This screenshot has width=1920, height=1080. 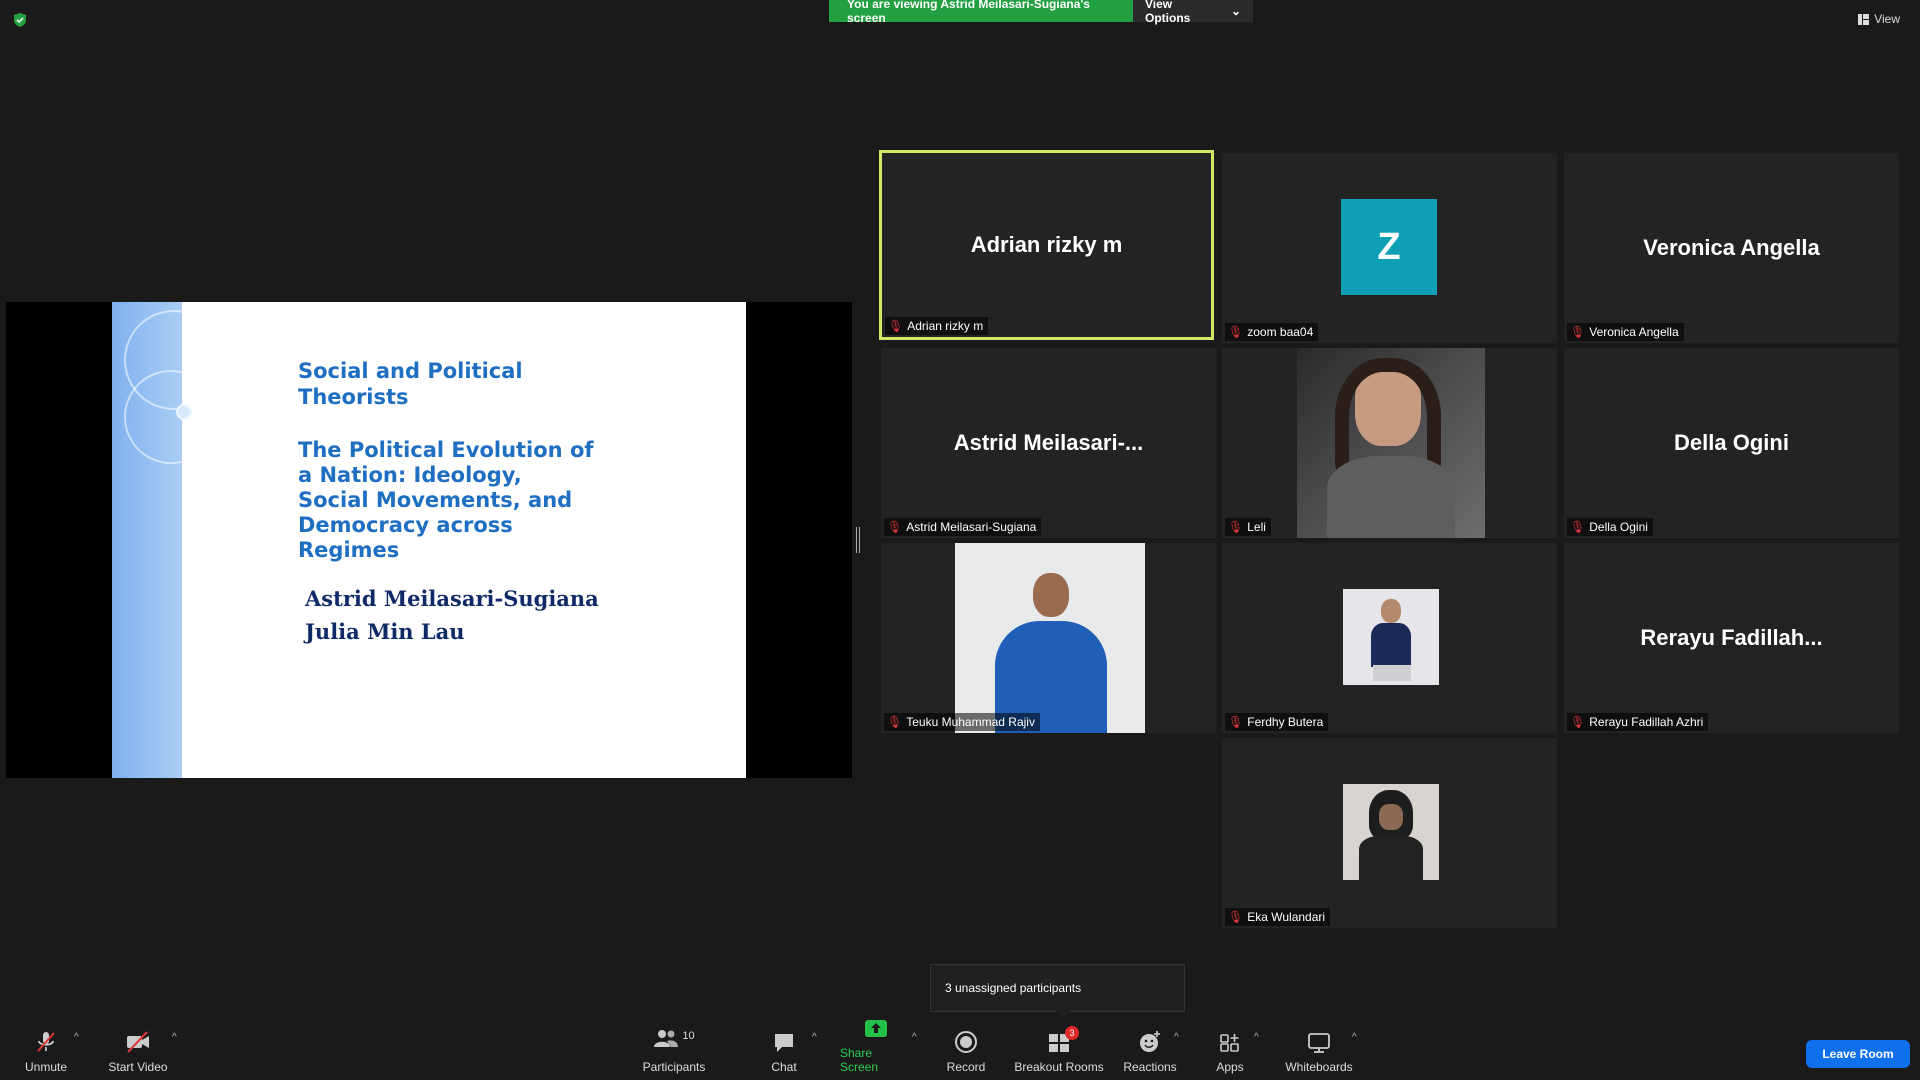 What do you see at coordinates (1286, 917) in the screenshot?
I see `participant-name: Eka Wulandari` at bounding box center [1286, 917].